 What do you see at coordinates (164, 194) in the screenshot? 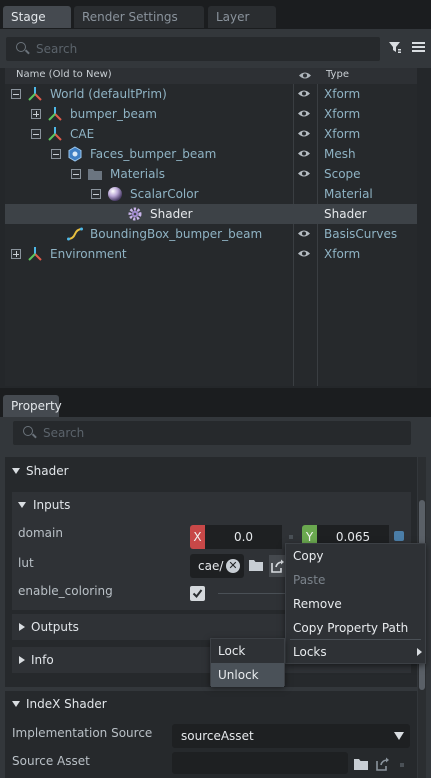
I see `tree-row-label: ScalarColor` at bounding box center [164, 194].